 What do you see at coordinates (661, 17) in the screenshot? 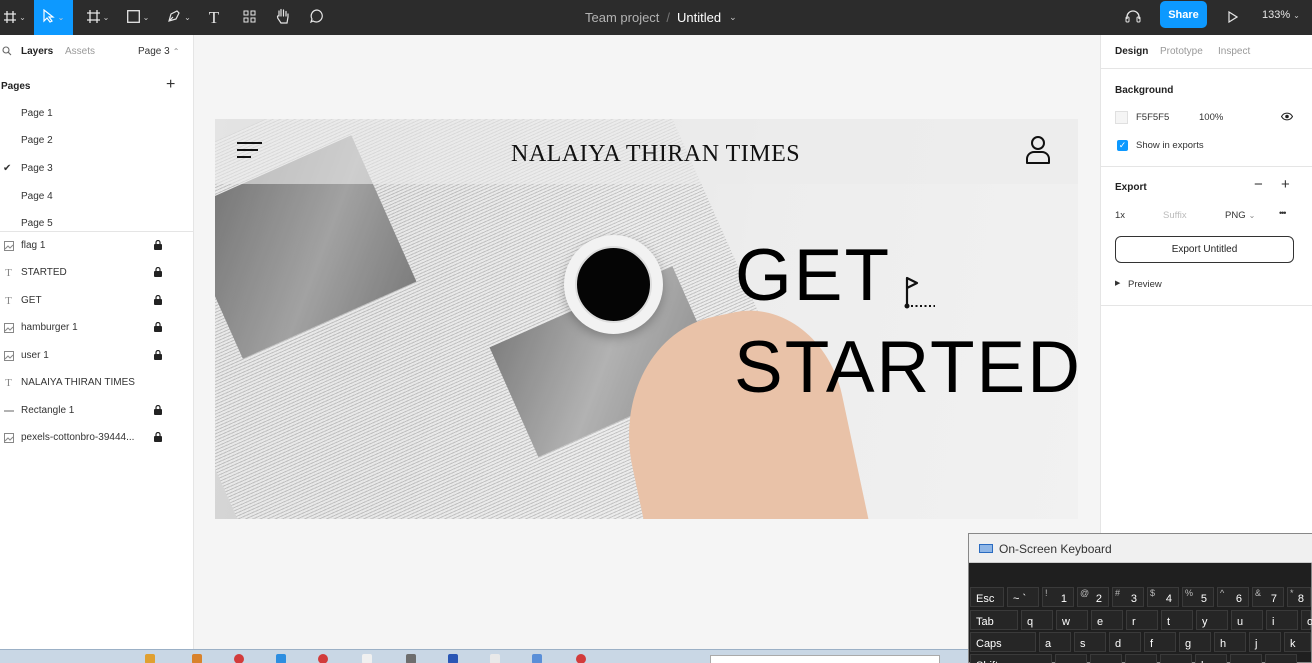
I see `file-title-area: Team project / Untitled ⌄` at bounding box center [661, 17].